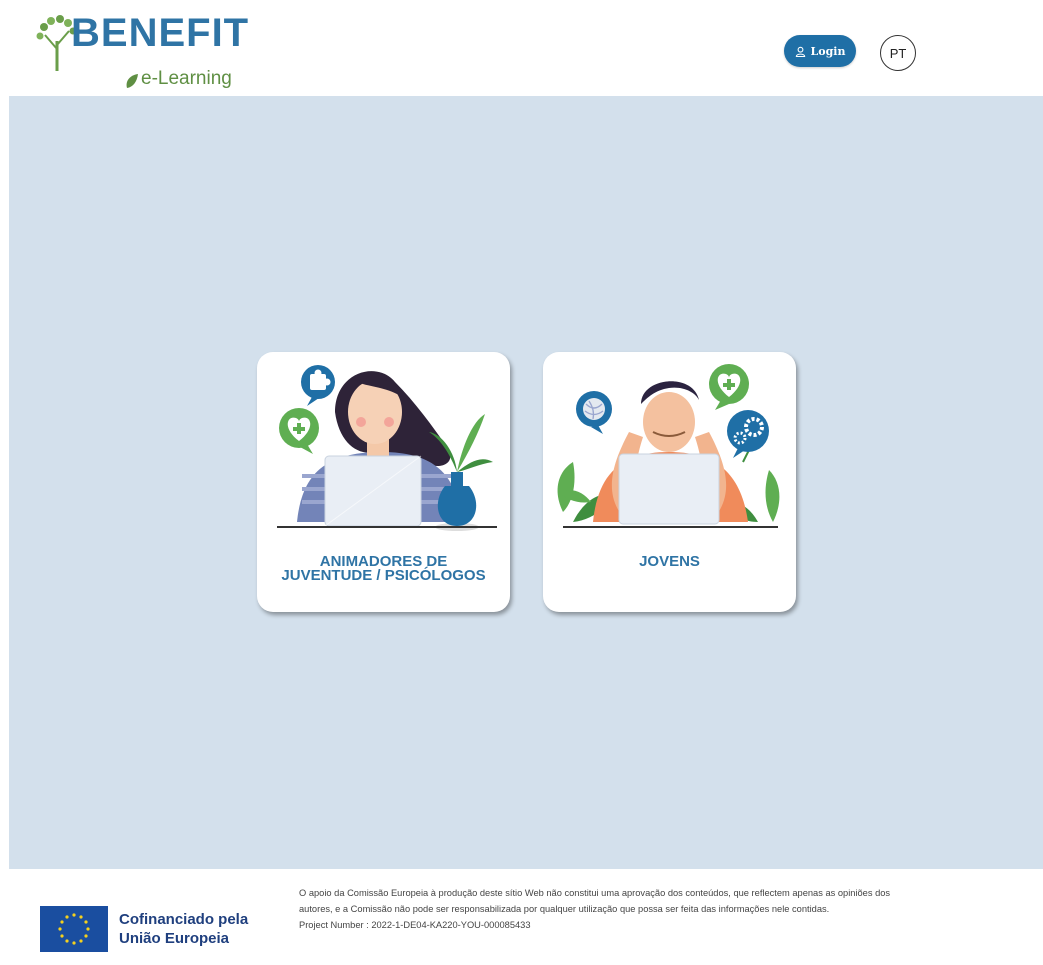 The height and width of the screenshot is (965, 1043). What do you see at coordinates (160, 33) in the screenshot?
I see `logo-title: BENEFIT` at bounding box center [160, 33].